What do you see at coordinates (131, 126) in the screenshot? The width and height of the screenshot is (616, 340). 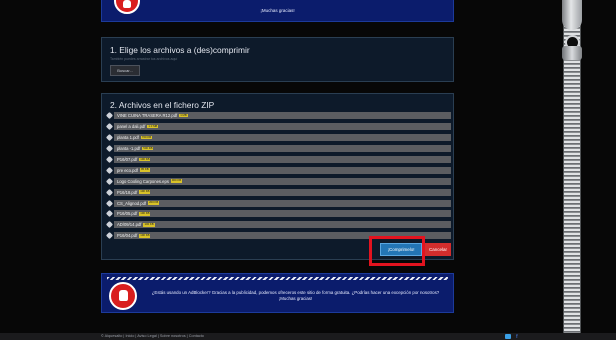 I see `file-name: panel a dali.pdf` at bounding box center [131, 126].